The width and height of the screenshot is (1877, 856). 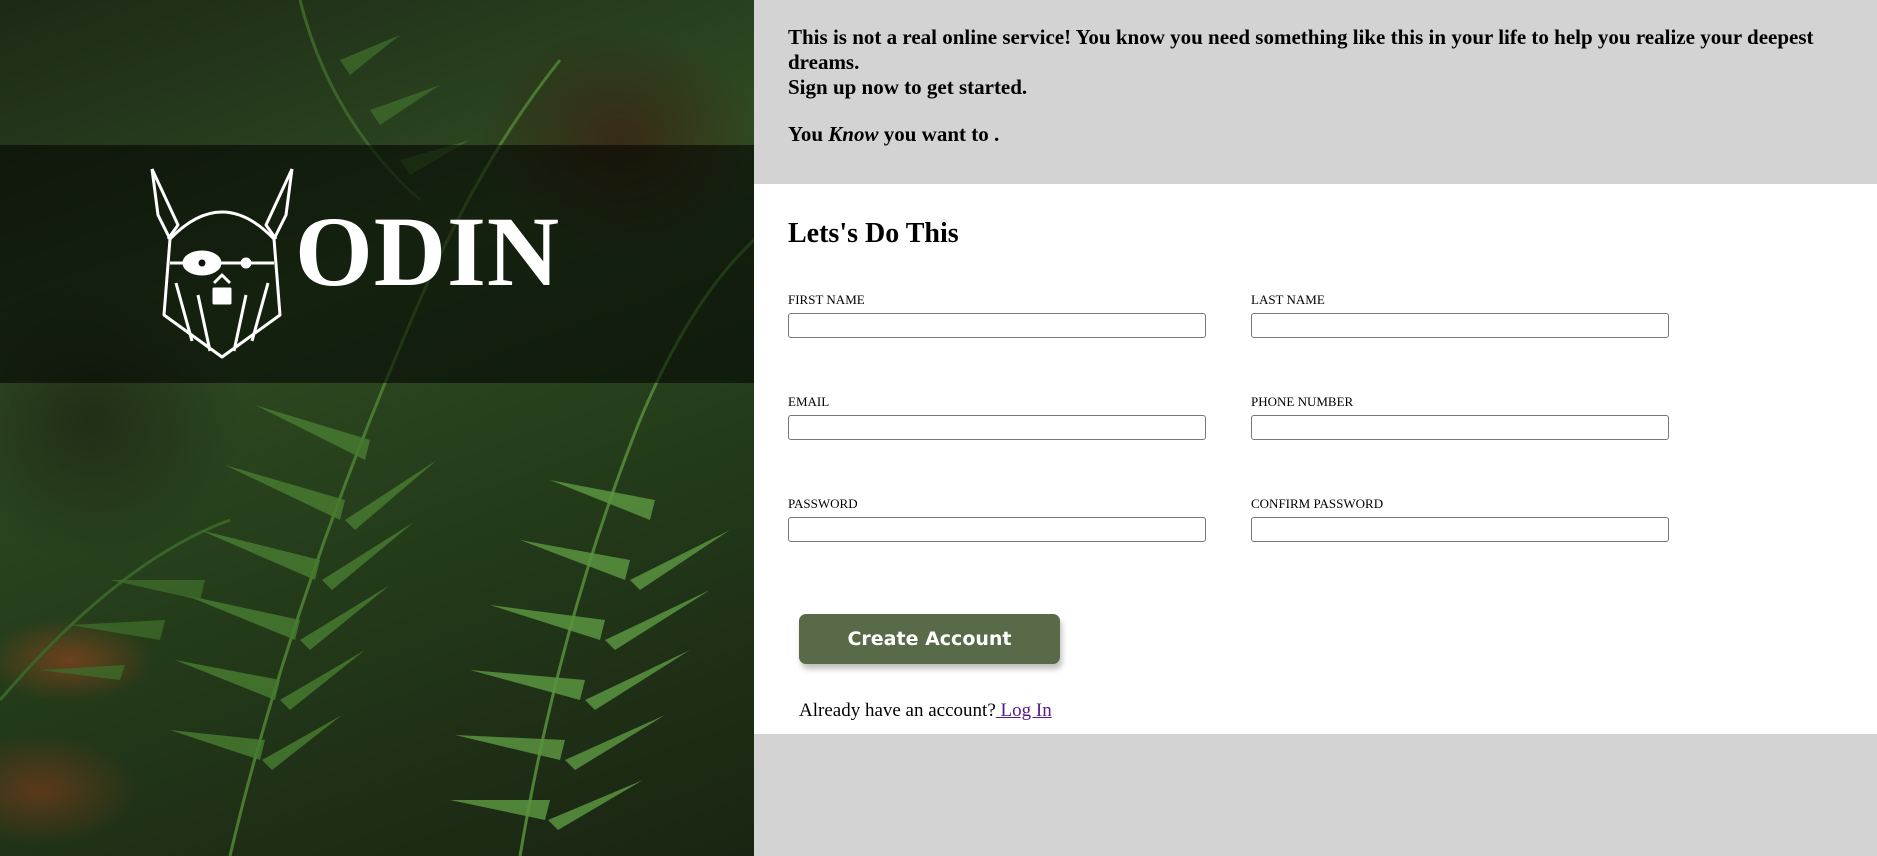 What do you see at coordinates (1312, 134) in the screenshot?
I see `intro-tagline: You Know you want to .` at bounding box center [1312, 134].